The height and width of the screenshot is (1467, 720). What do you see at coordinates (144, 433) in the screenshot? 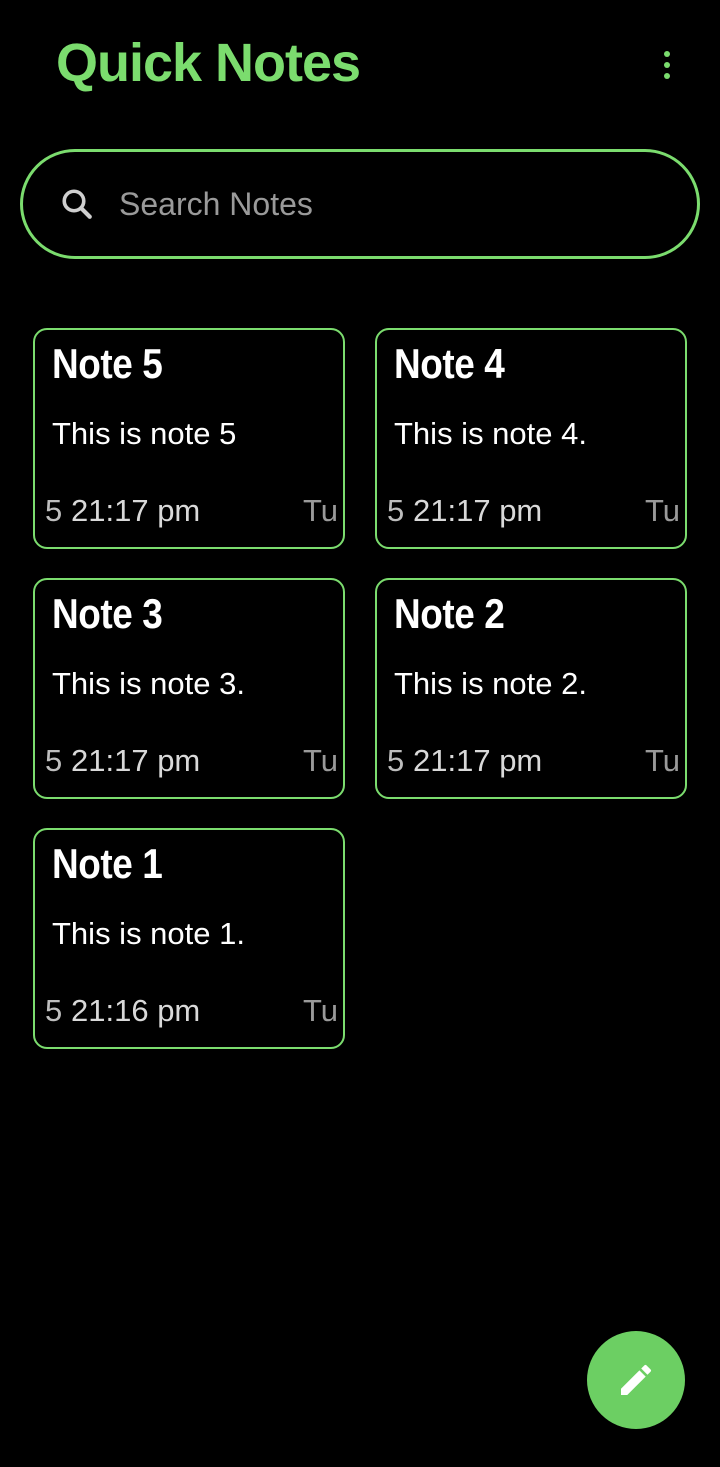
I see `note-body: This is note 5` at bounding box center [144, 433].